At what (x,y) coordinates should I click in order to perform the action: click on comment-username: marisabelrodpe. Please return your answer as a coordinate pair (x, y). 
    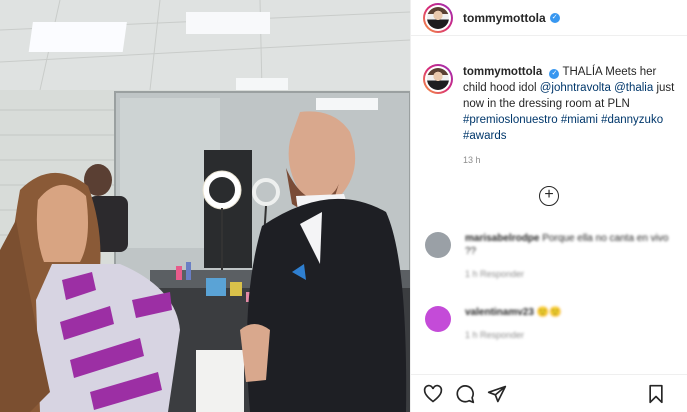
    Looking at the image, I should click on (502, 238).